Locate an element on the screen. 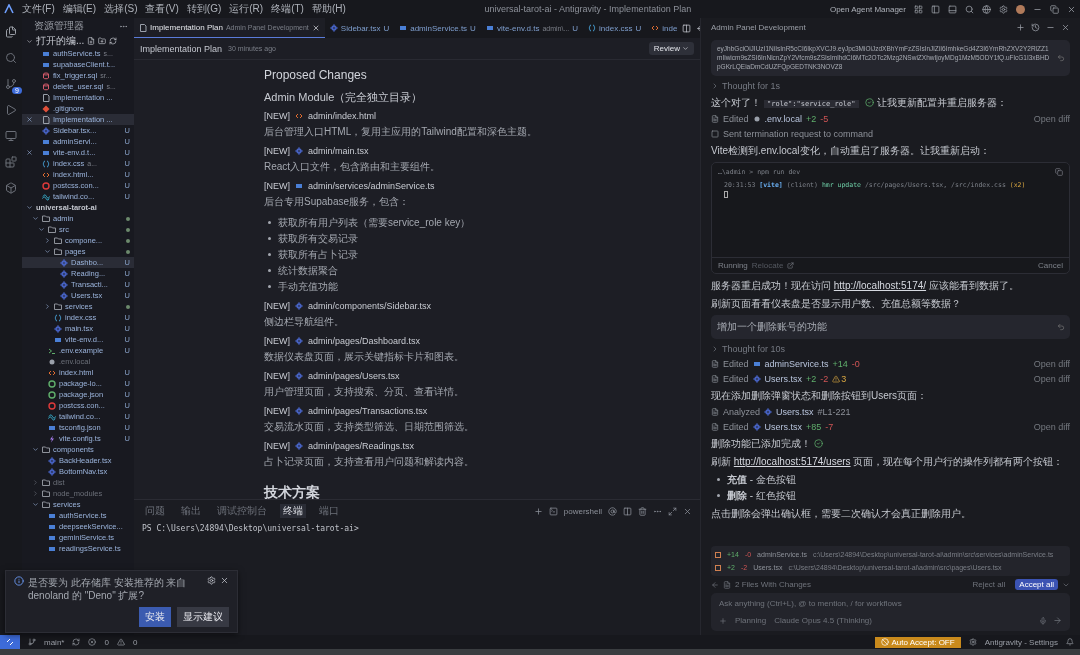 The height and width of the screenshot is (655, 1080). new-chat-icon is located at coordinates (1020, 27).